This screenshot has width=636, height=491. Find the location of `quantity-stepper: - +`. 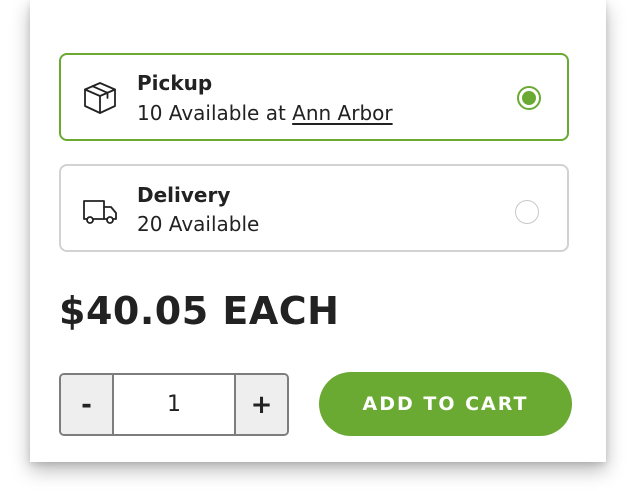

quantity-stepper: - + is located at coordinates (174, 404).